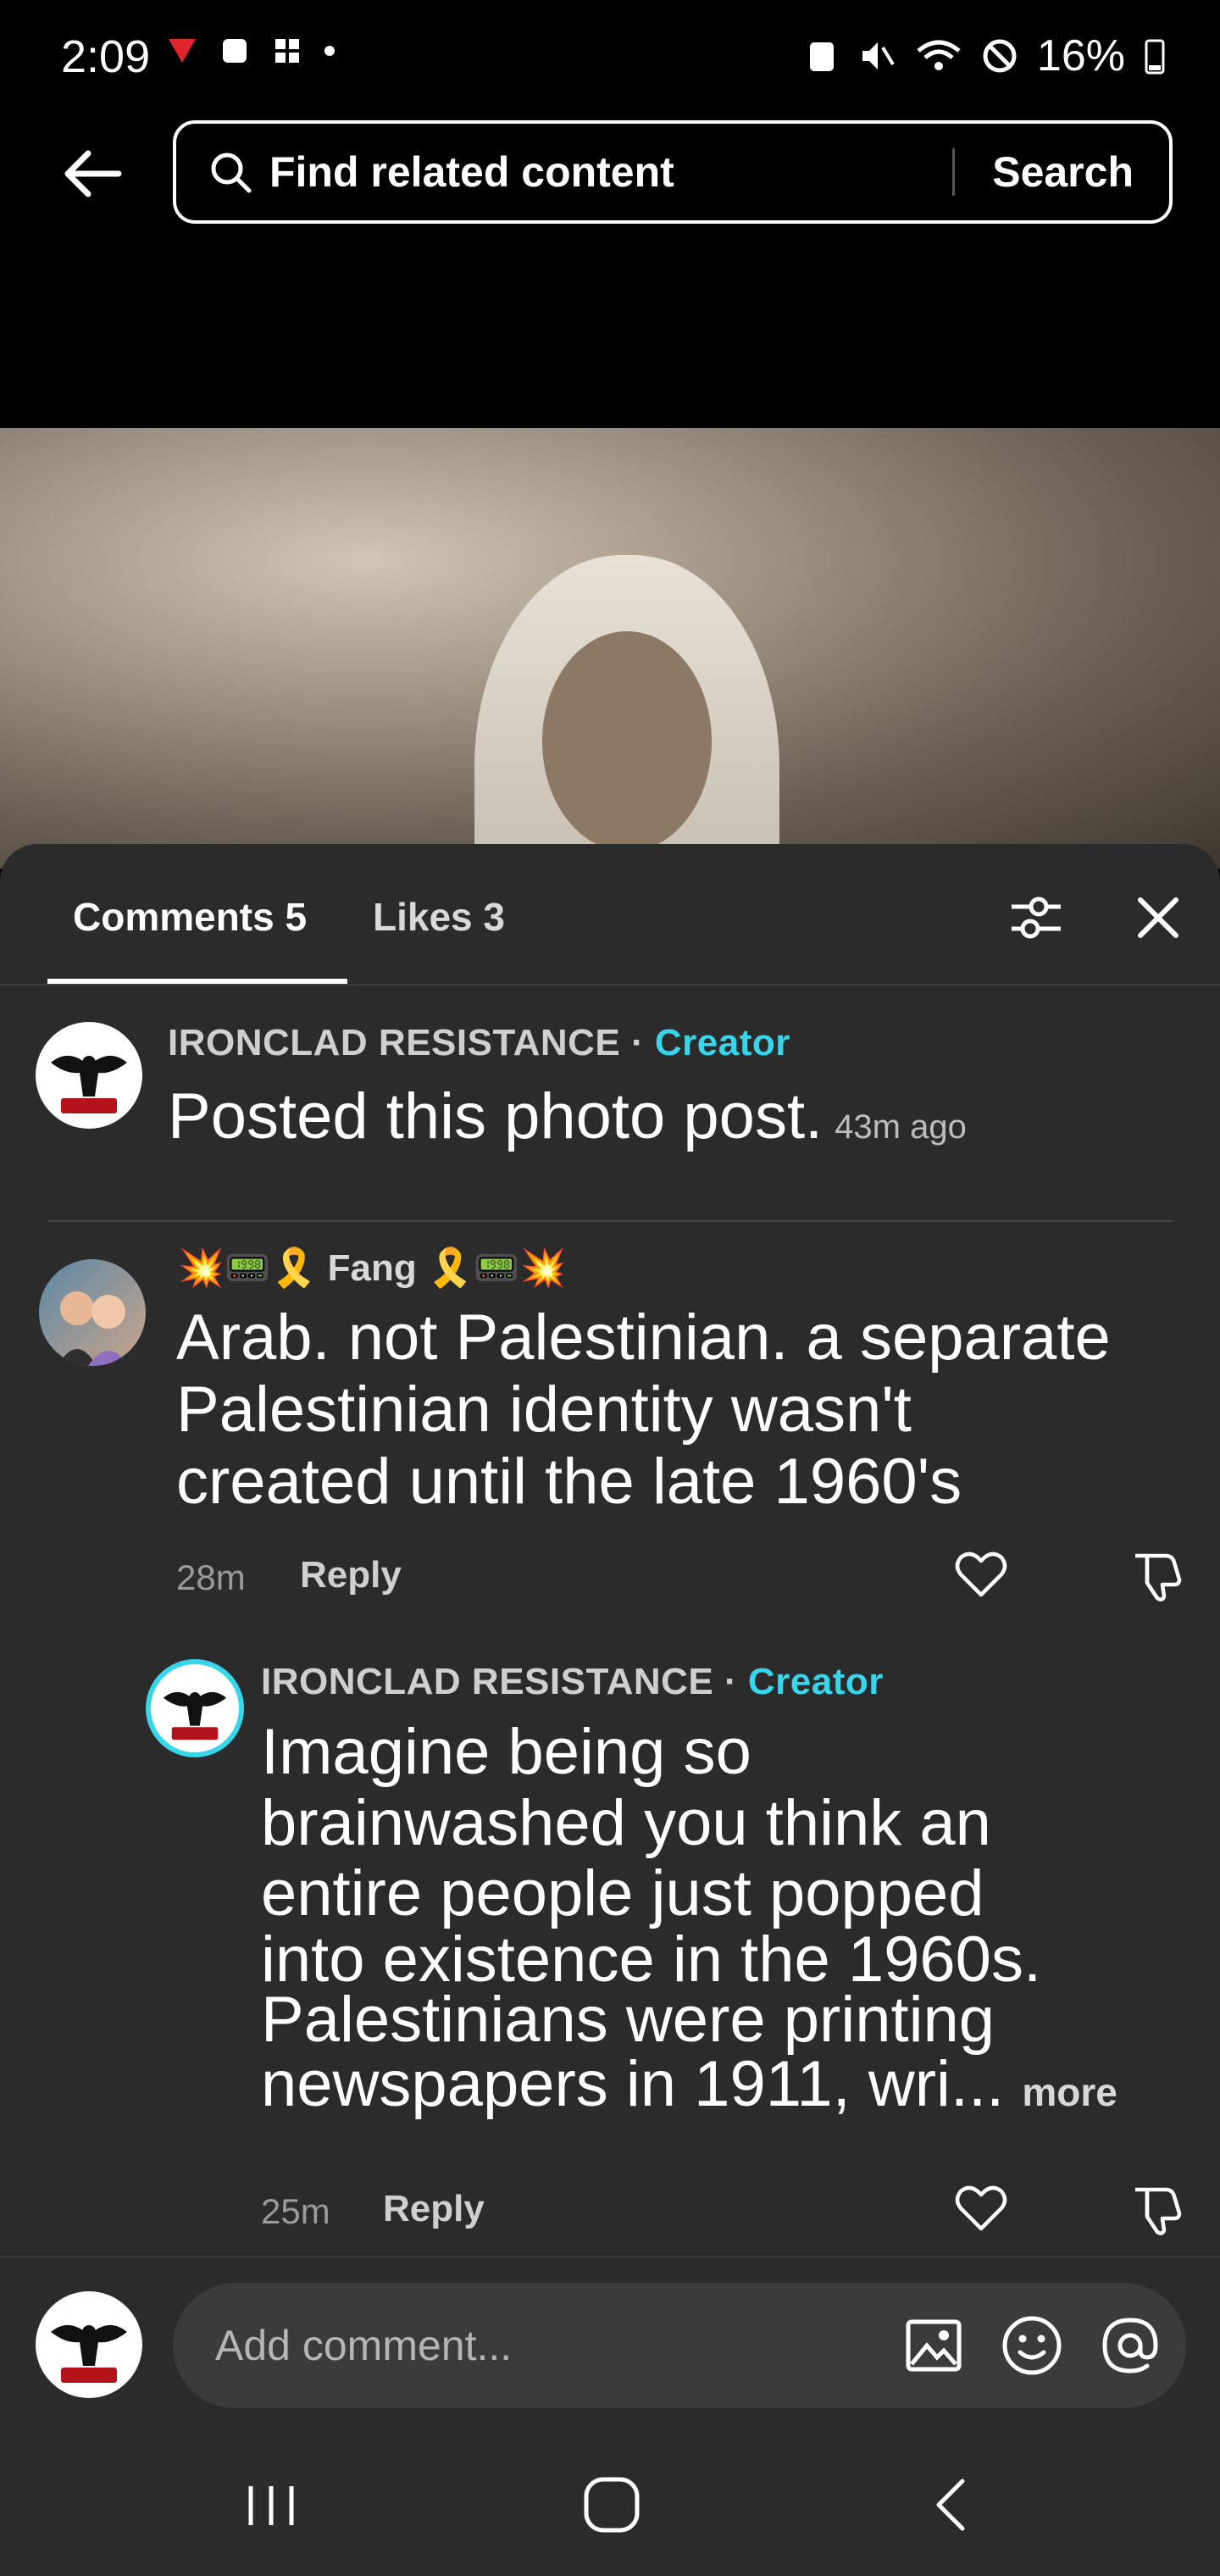 The image size is (1220, 2576). What do you see at coordinates (1063, 172) in the screenshot?
I see `search-button: Search` at bounding box center [1063, 172].